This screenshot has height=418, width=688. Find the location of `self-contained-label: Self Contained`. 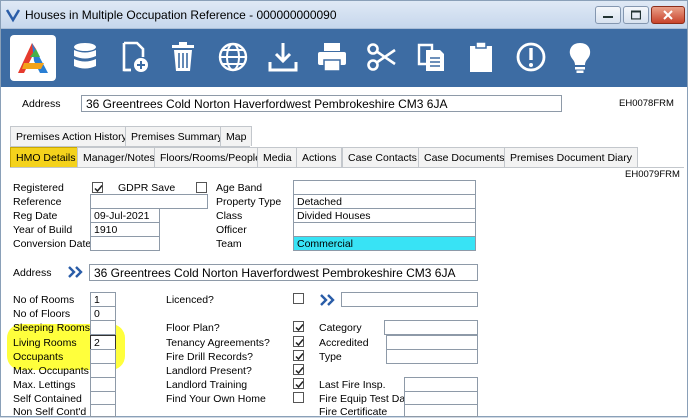

self-contained-label: Self Contained is located at coordinates (47, 399).